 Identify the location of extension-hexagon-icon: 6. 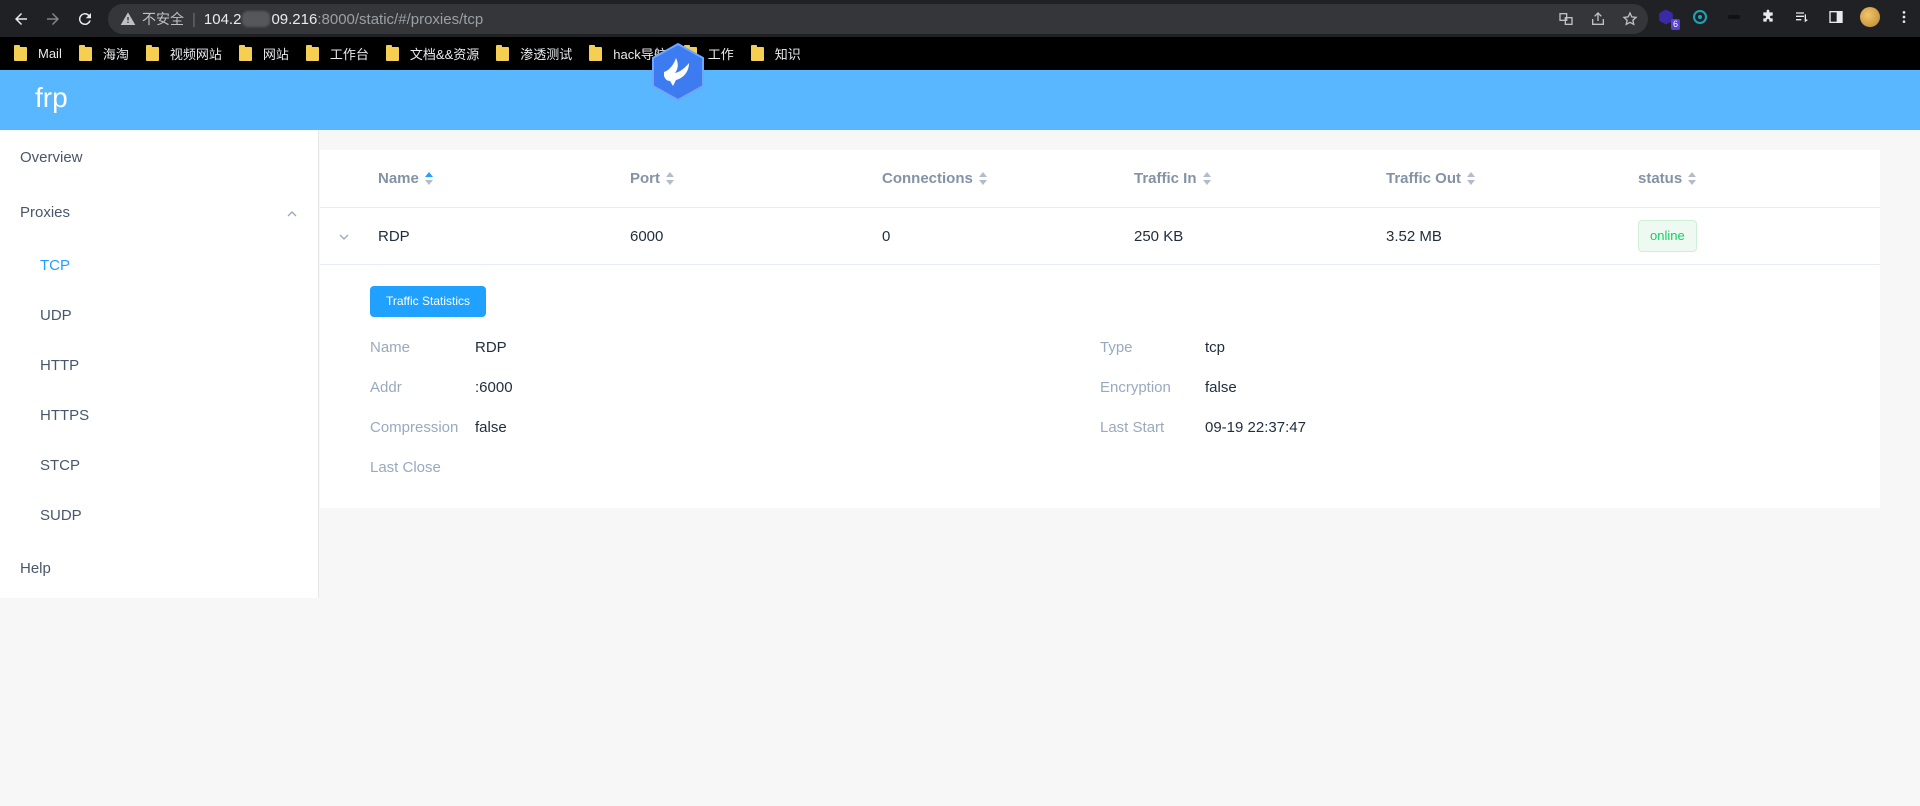
(1667, 18).